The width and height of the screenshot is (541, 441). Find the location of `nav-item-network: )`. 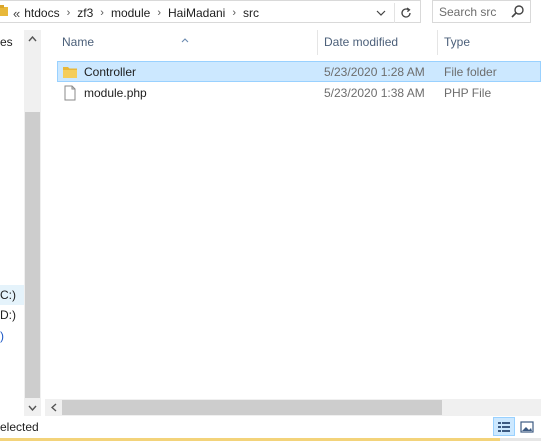

nav-item-network: ) is located at coordinates (2, 336).